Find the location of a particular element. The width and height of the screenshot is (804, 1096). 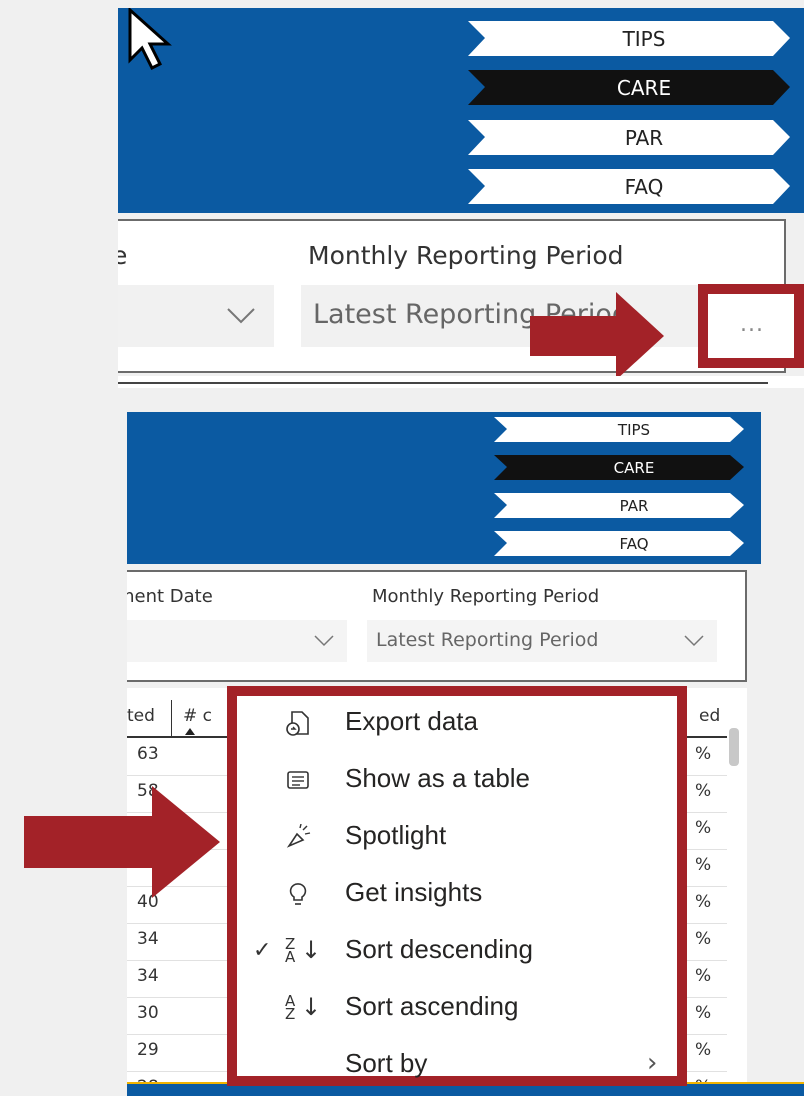

cell-count: 29 is located at coordinates (148, 1050).